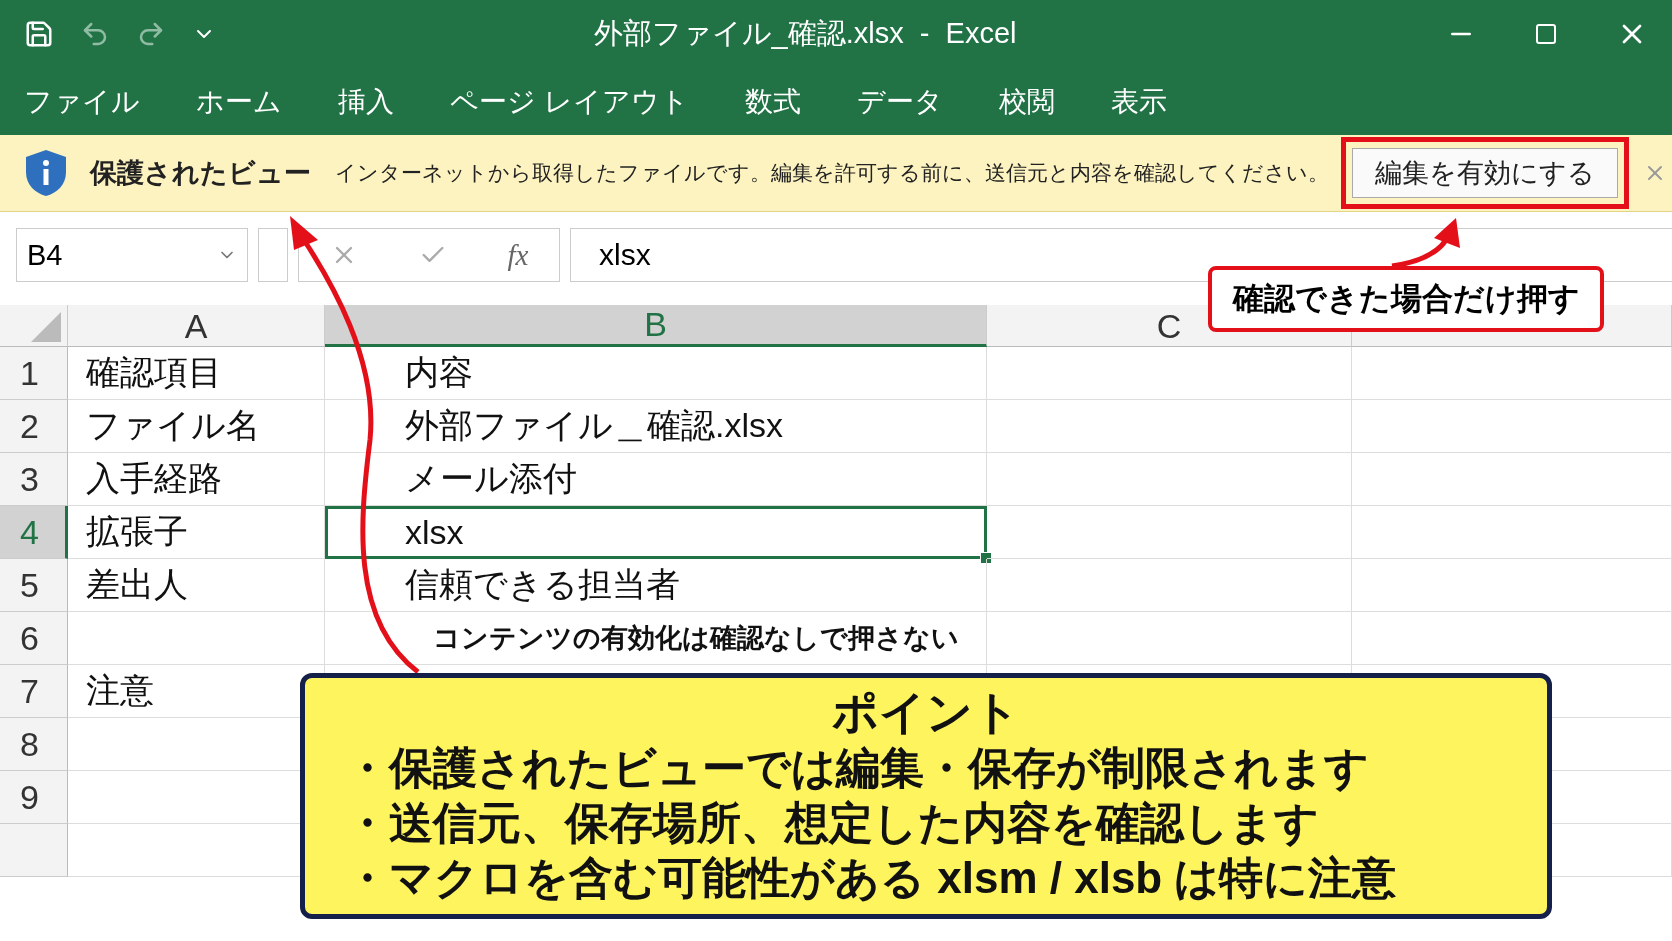 The image size is (1672, 941). Describe the element at coordinates (196, 532) in the screenshot. I see `table-cell: 拡張子` at that location.